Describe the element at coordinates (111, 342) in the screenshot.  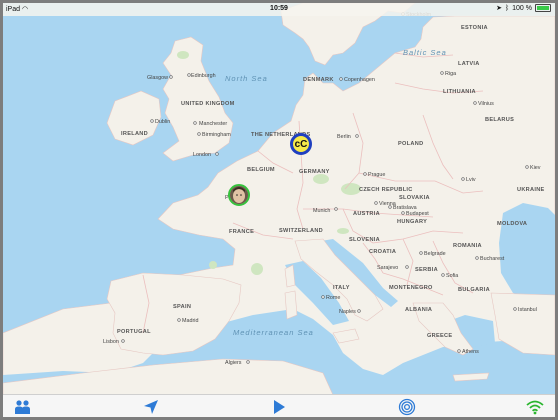
I see `svg-text: Lisbon` at that location.